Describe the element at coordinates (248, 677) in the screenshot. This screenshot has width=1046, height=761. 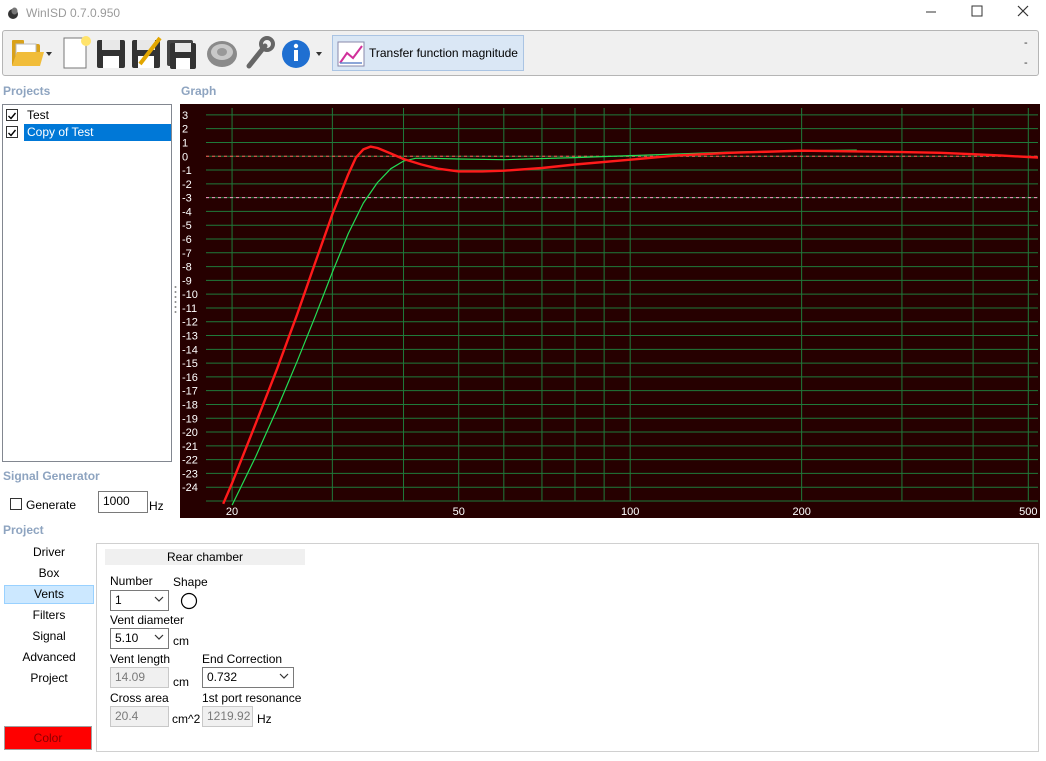
I see `end-correction-select: 0.732` at that location.